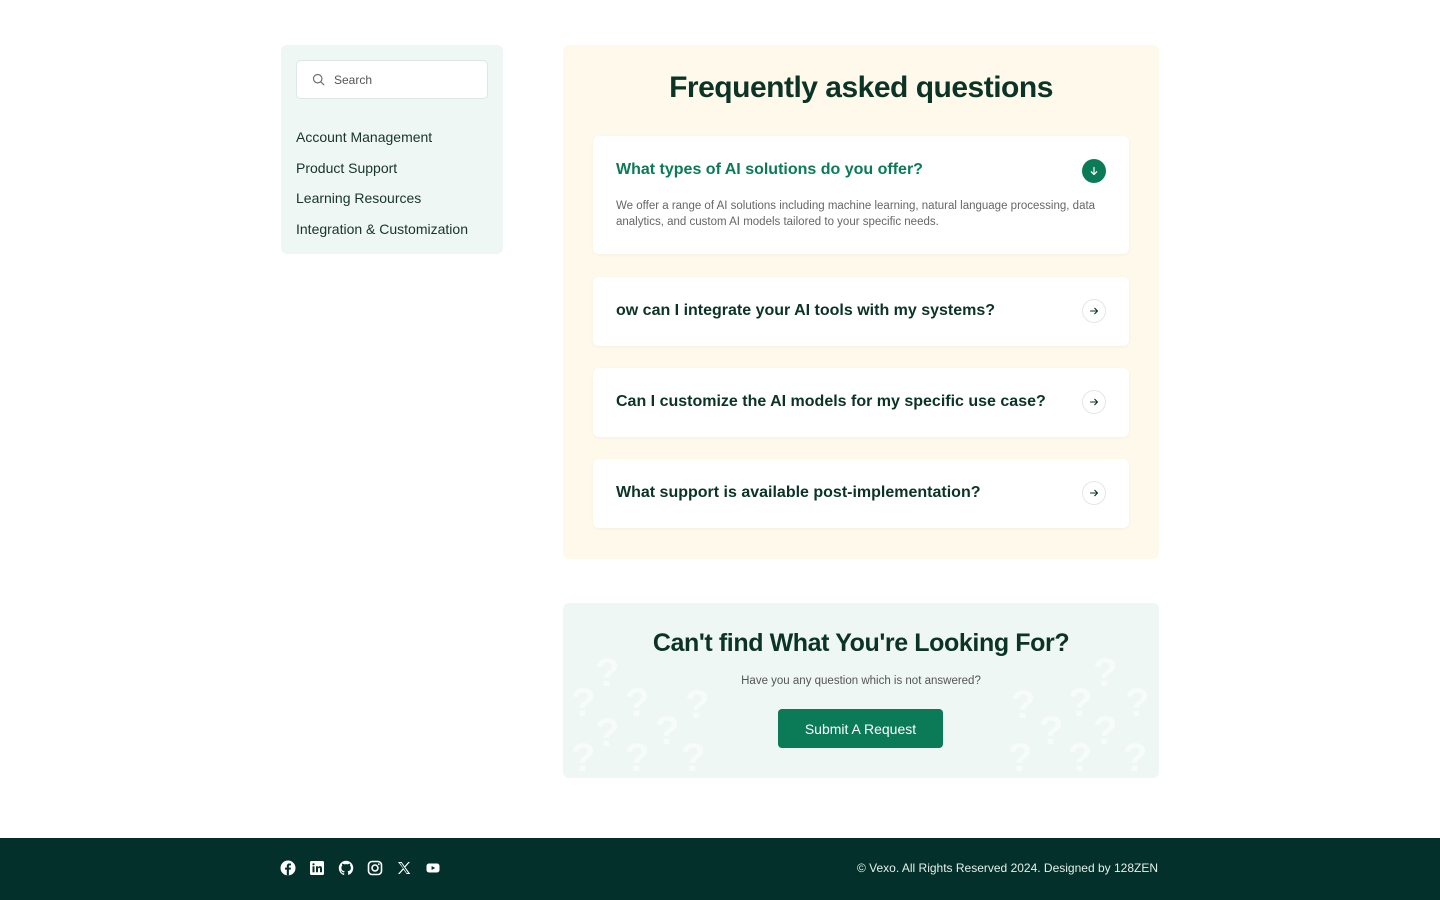 Image resolution: width=1440 pixels, height=900 pixels. What do you see at coordinates (861, 87) in the screenshot?
I see `faq-title: Frequently asked questions` at bounding box center [861, 87].